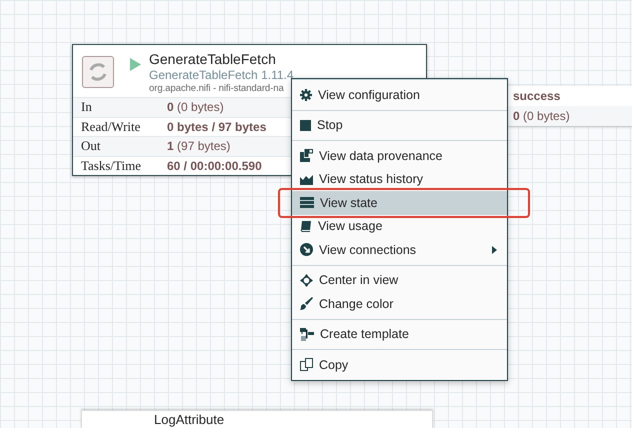  I want to click on menu-item: Change color, so click(399, 304).